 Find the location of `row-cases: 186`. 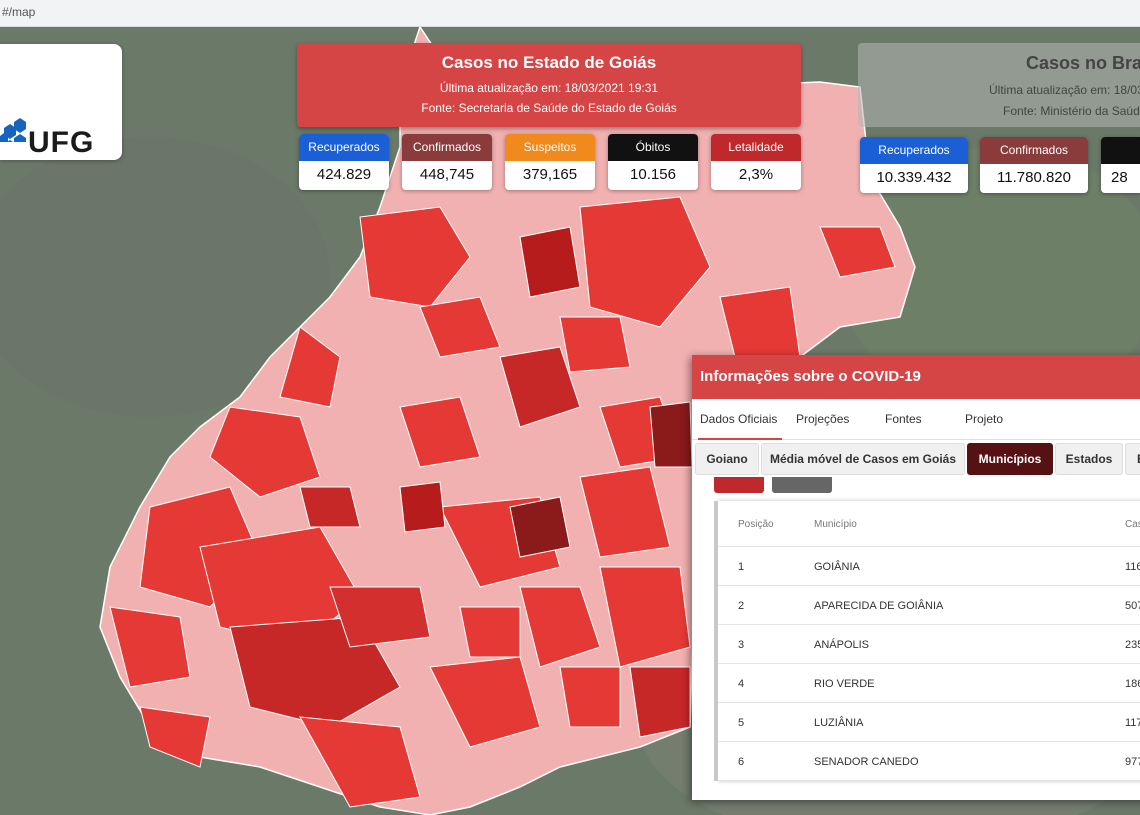

row-cases: 186 is located at coordinates (1132, 684).